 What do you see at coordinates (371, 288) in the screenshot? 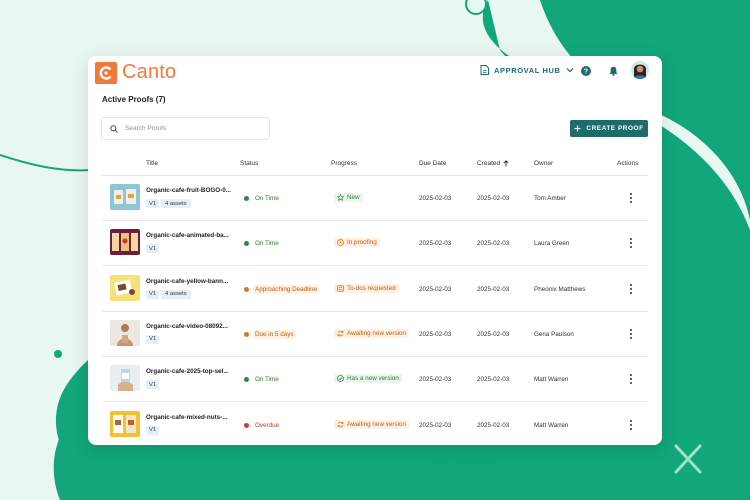
I see `progress-label: To-dos requested` at bounding box center [371, 288].